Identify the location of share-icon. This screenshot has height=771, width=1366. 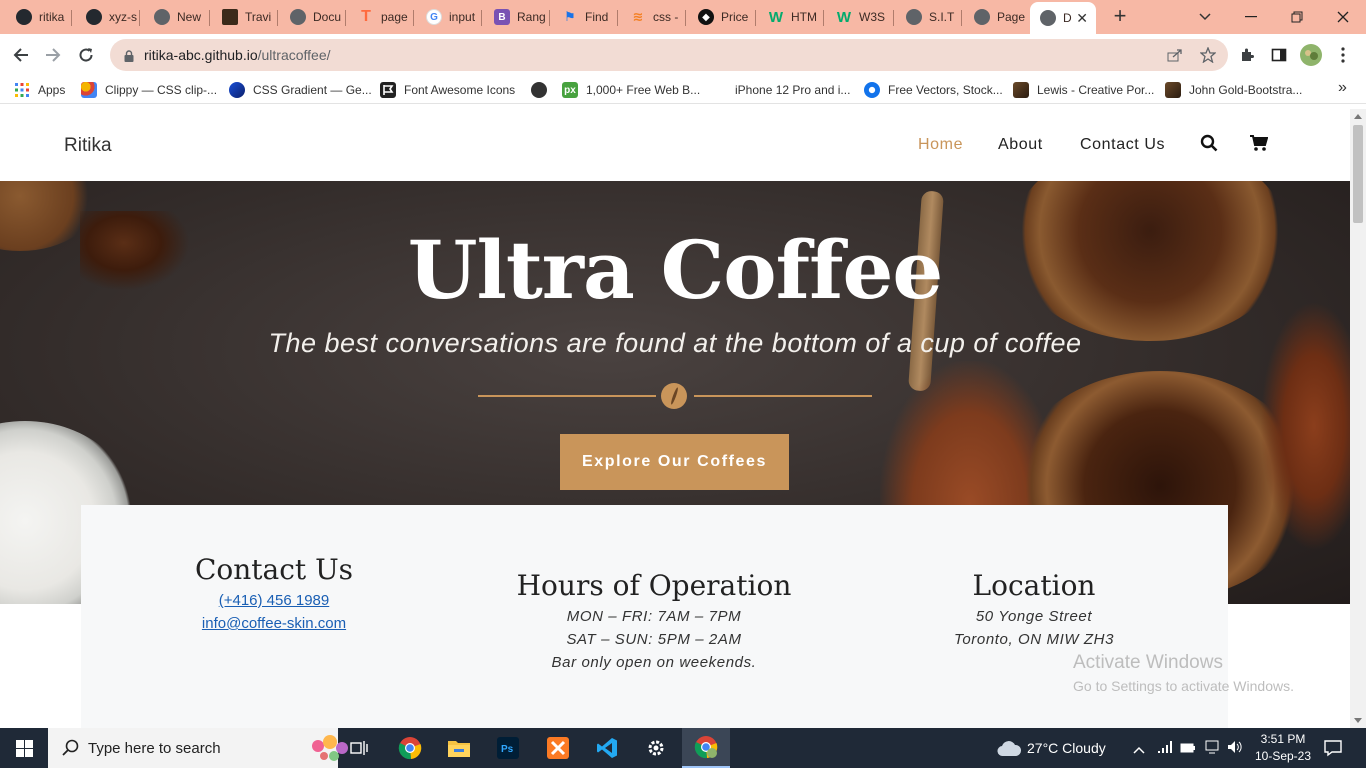
(1175, 55).